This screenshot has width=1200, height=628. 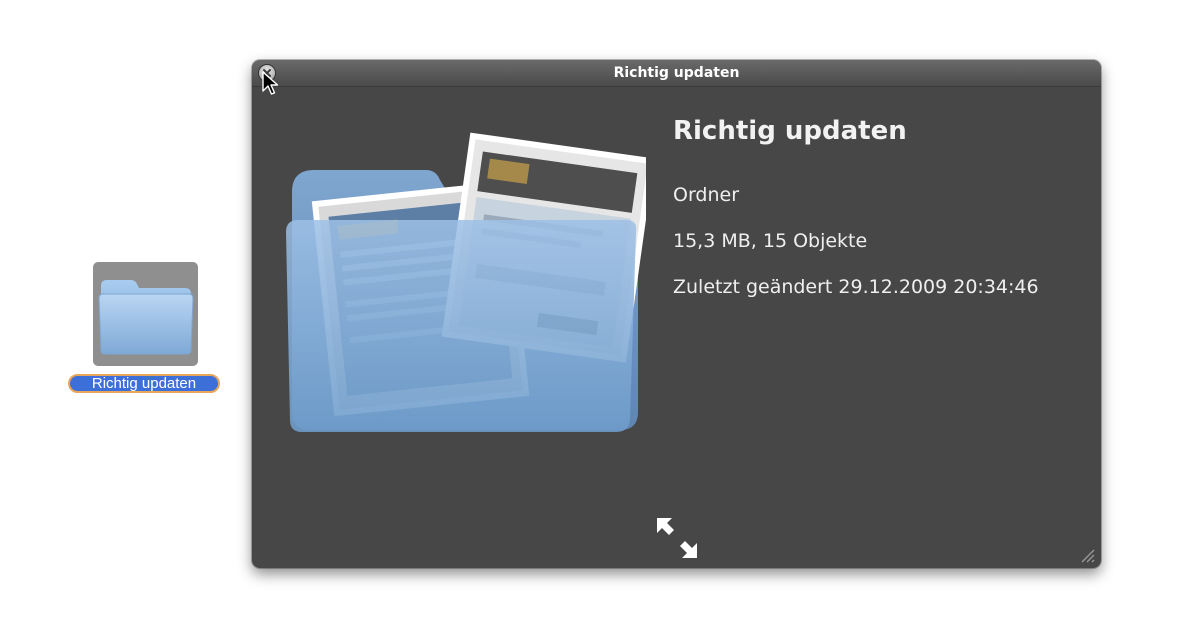 What do you see at coordinates (677, 538) in the screenshot?
I see `fullscreen-expand-icon` at bounding box center [677, 538].